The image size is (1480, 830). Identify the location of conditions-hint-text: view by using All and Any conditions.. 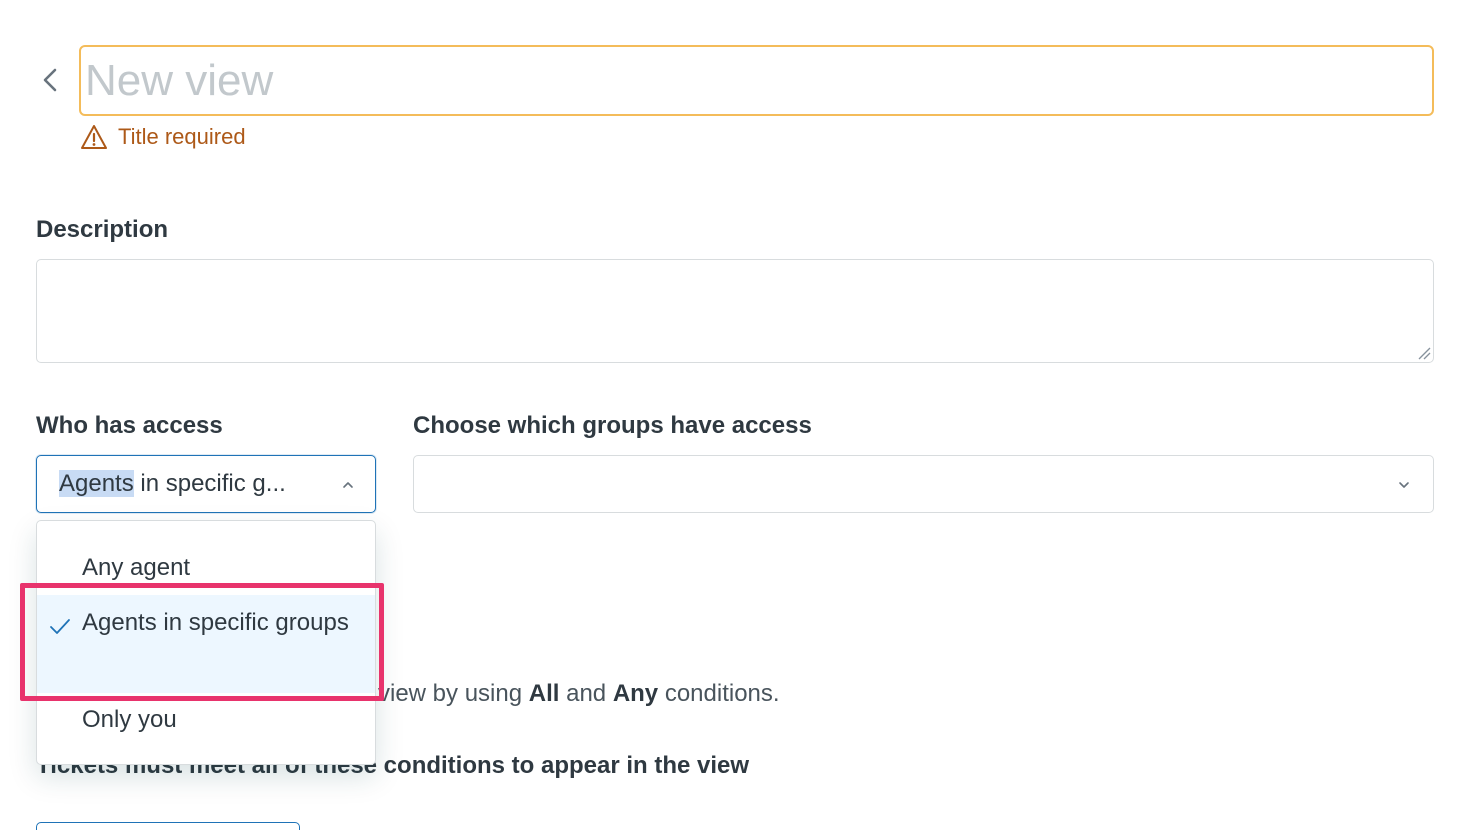
(579, 694).